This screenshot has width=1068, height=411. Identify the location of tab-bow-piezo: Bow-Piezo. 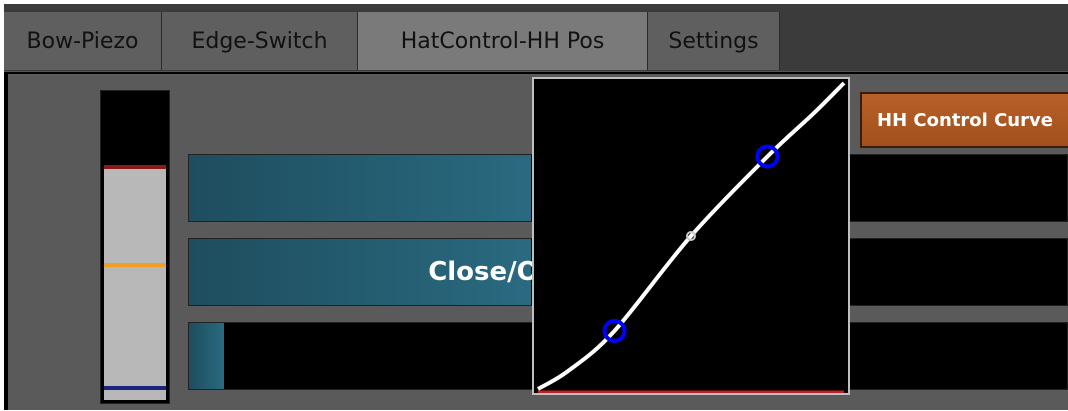
(83, 41).